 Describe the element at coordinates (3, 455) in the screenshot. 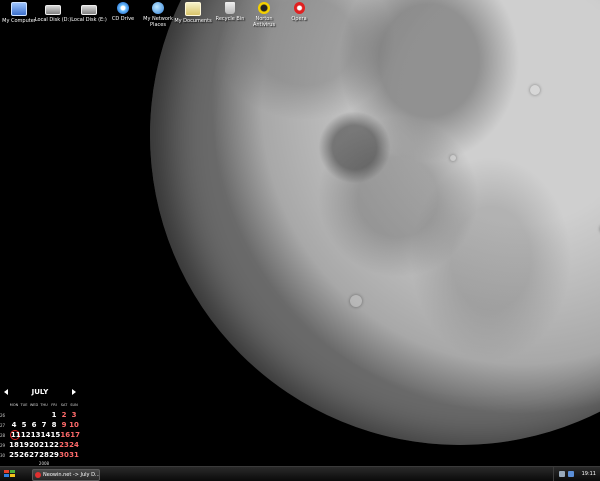

I see `week-number: 30` at that location.